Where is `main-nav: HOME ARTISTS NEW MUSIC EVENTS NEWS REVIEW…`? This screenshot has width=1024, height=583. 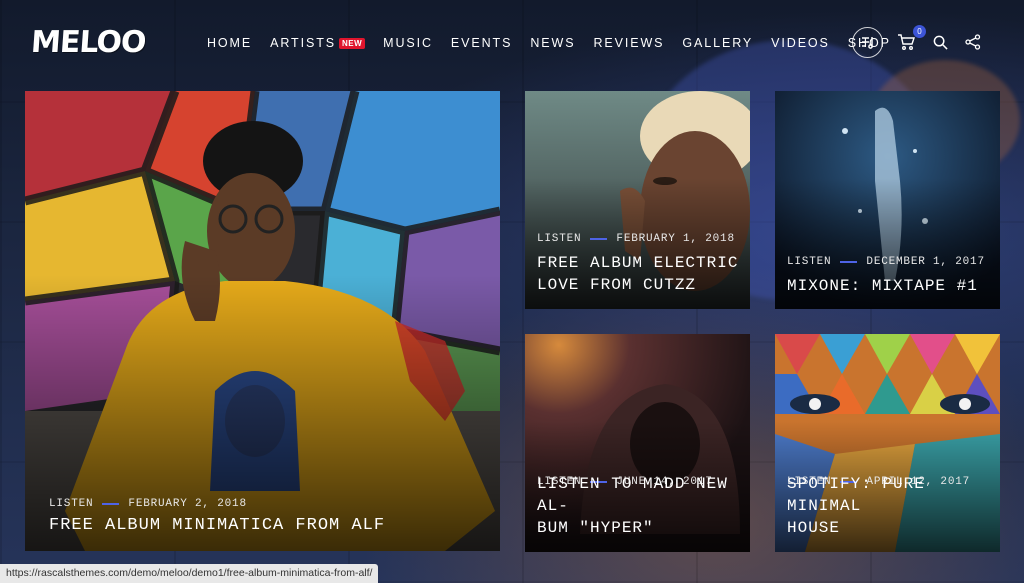 main-nav: HOME ARTISTS NEW MUSIC EVENTS NEWS REVIEW… is located at coordinates (558, 43).